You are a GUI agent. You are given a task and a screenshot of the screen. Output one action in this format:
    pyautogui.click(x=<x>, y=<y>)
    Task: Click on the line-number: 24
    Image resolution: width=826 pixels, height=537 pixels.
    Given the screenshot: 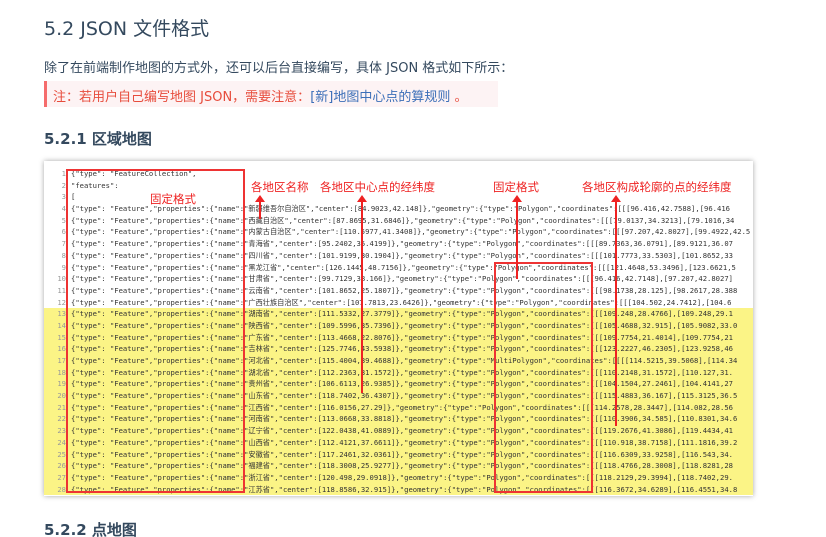 What is the action you would take?
    pyautogui.click(x=61, y=442)
    